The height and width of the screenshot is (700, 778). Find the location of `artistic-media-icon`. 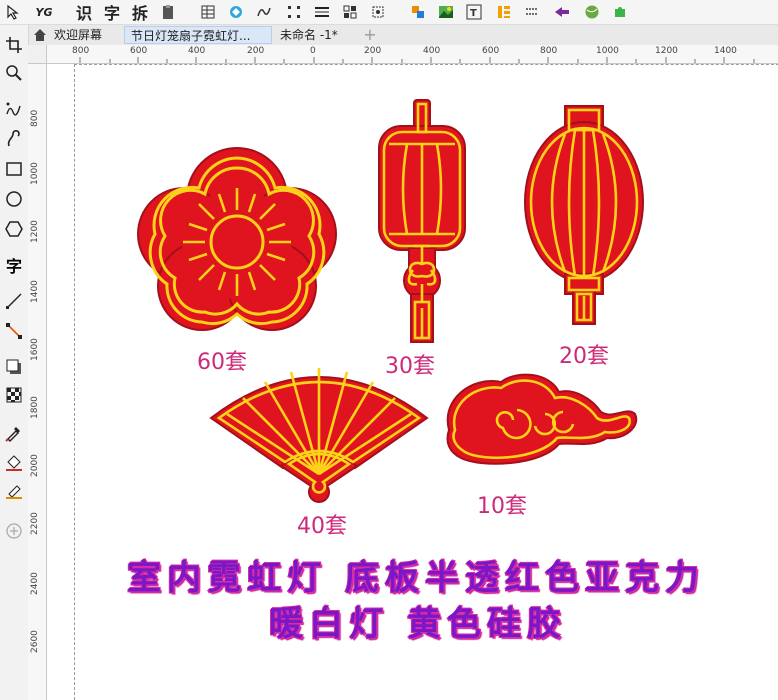

artistic-media-icon is located at coordinates (14, 139).